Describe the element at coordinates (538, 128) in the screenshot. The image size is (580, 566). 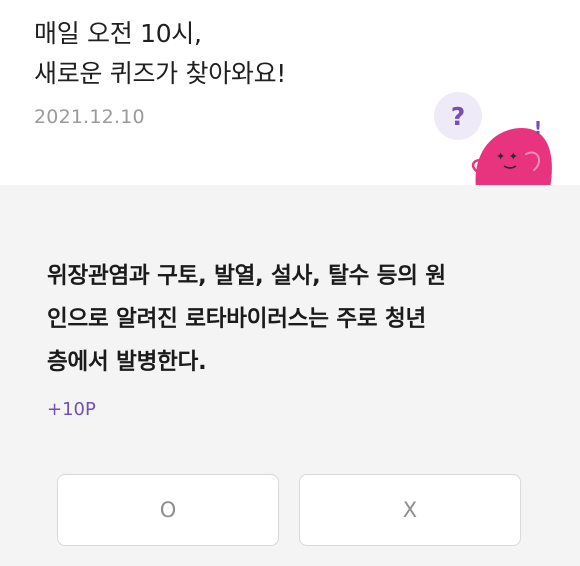
I see `exclaim-mark: !` at that location.